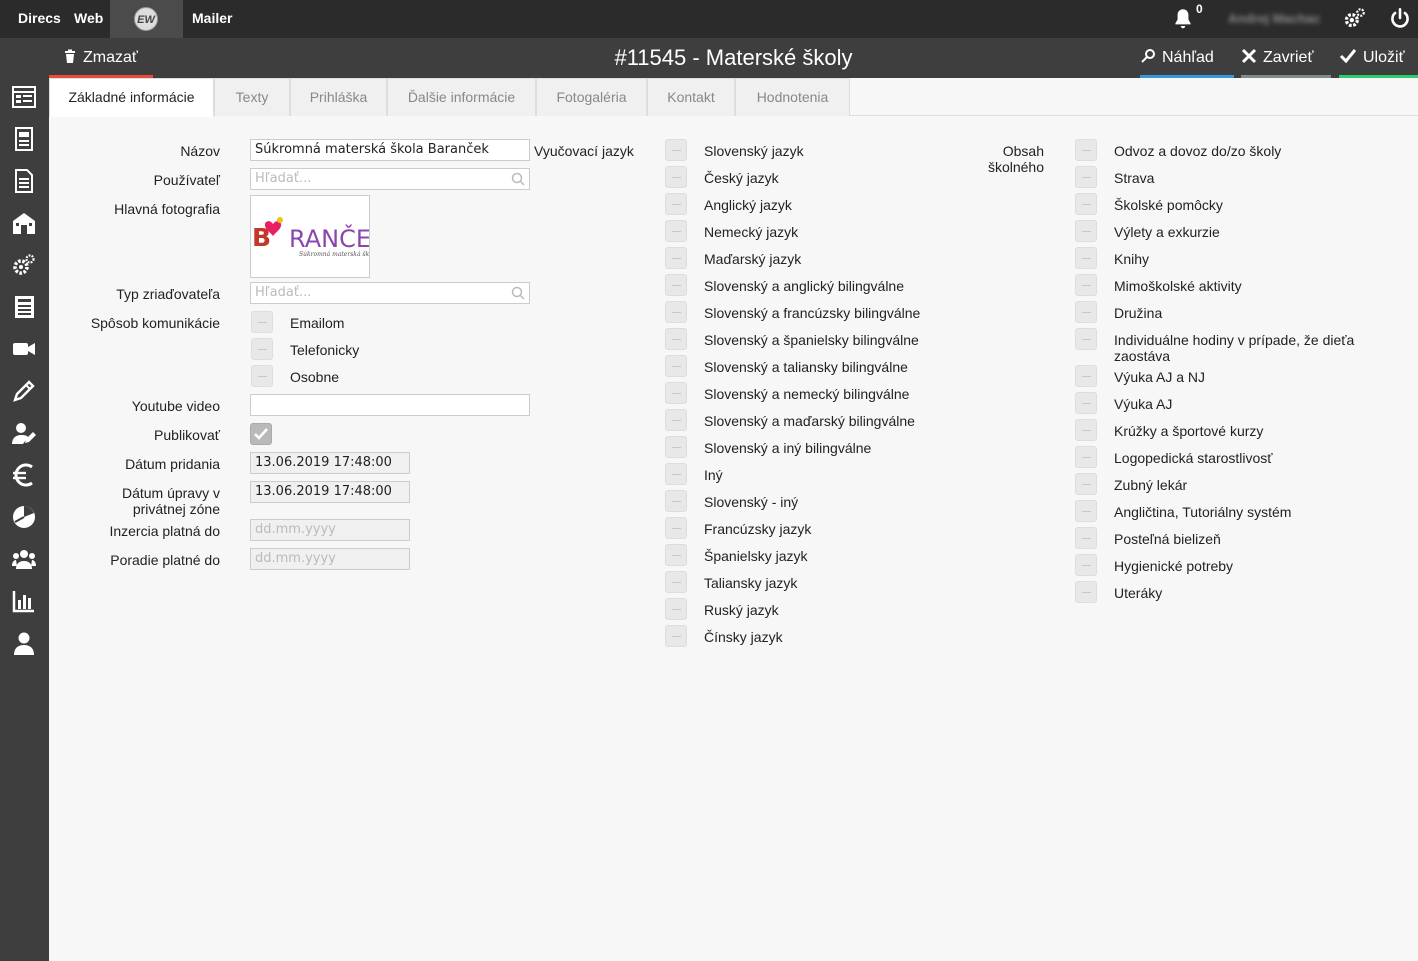 This screenshot has height=961, width=1418. I want to click on save-button: Uložiť, so click(1378, 58).